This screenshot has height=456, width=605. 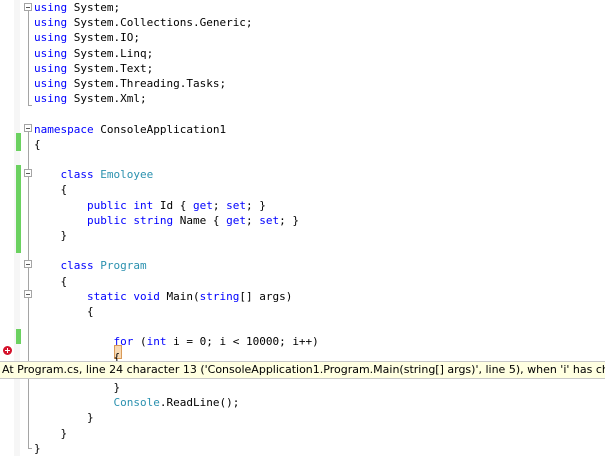 What do you see at coordinates (123, 342) in the screenshot?
I see `keyword-token: for` at bounding box center [123, 342].